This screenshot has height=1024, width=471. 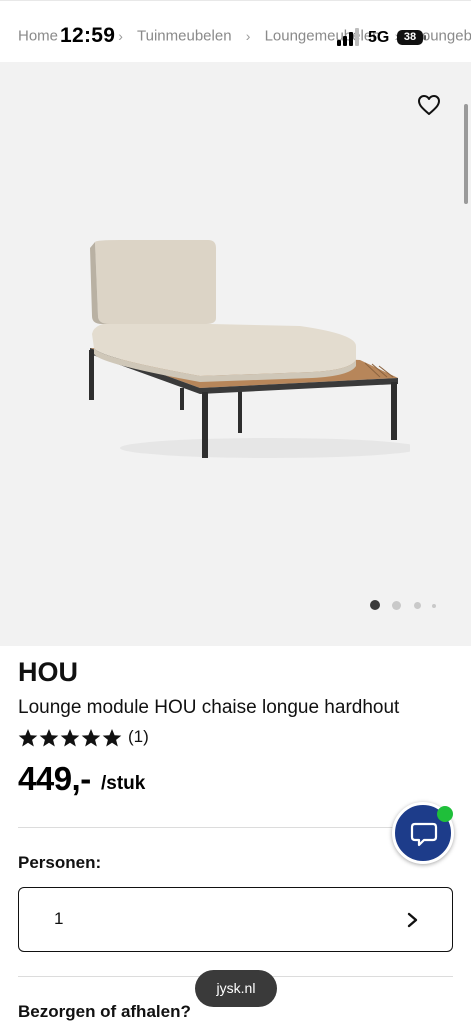 I want to click on product-name: Lounge module HOU chaise longue hardhout, so click(x=209, y=707).